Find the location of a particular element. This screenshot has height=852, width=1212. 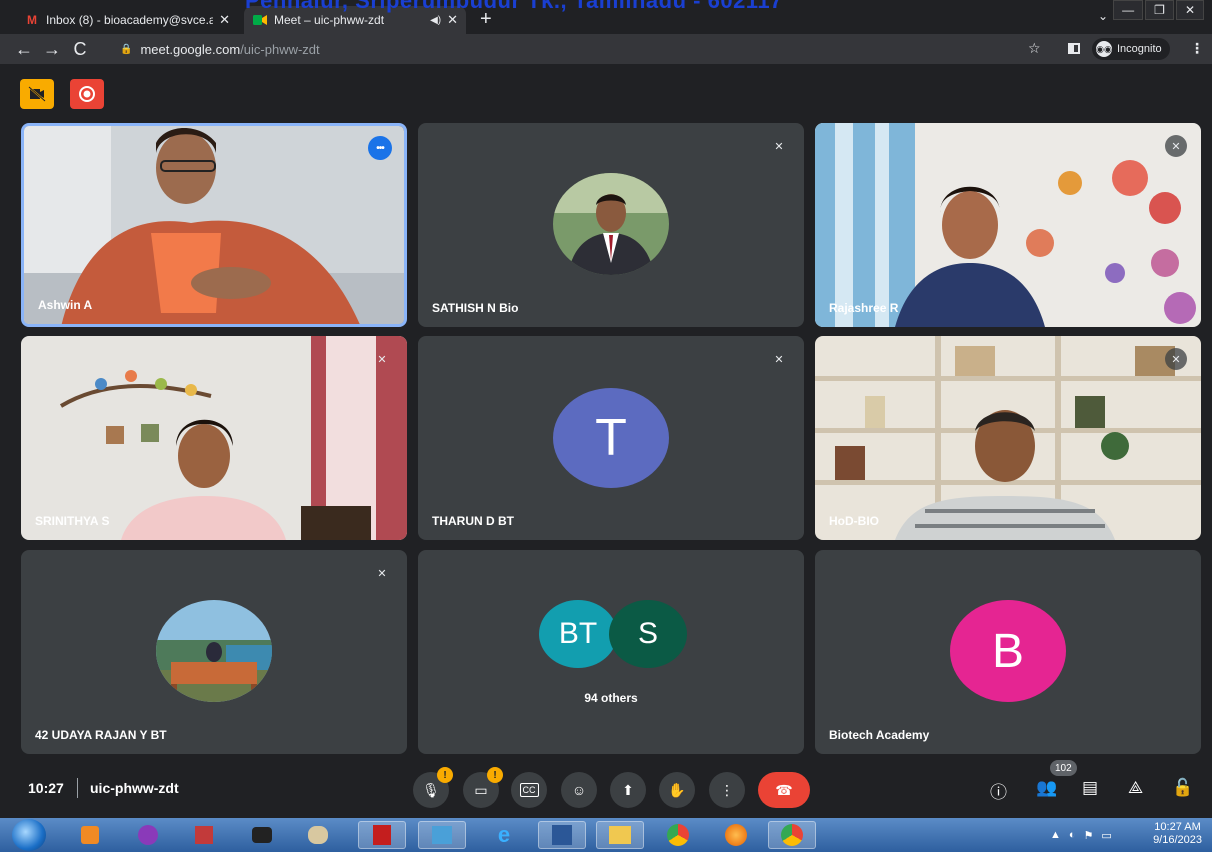

flag-icon: ⚑ is located at coordinates (1089, 835).